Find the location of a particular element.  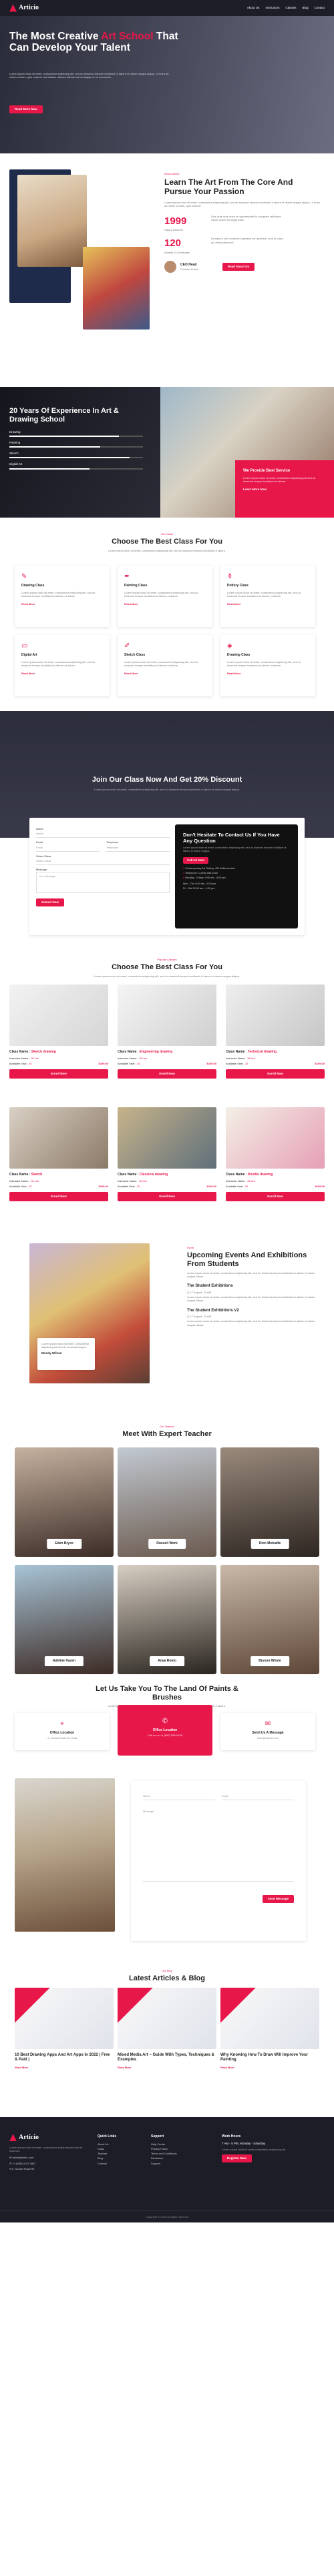

teacher-card: Russell Work is located at coordinates (167, 1502).